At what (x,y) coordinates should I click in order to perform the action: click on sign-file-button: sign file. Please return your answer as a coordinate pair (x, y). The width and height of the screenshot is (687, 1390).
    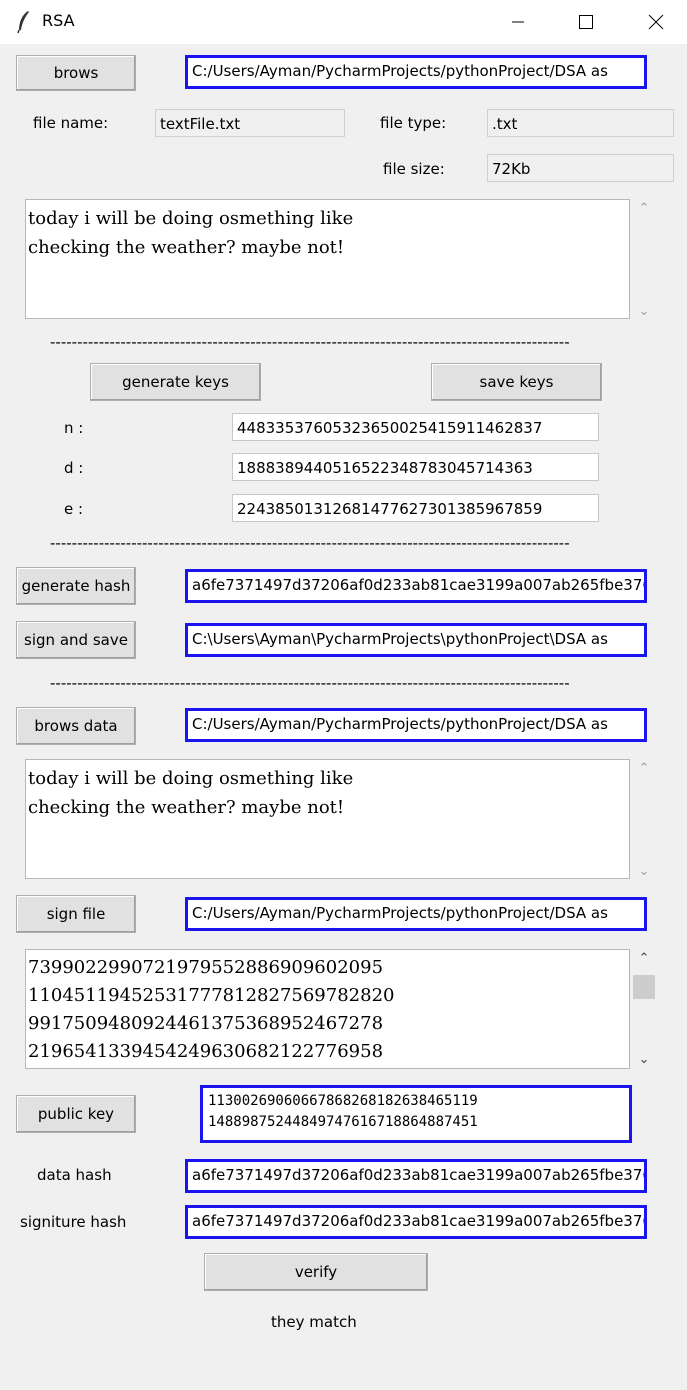
    Looking at the image, I should click on (76, 914).